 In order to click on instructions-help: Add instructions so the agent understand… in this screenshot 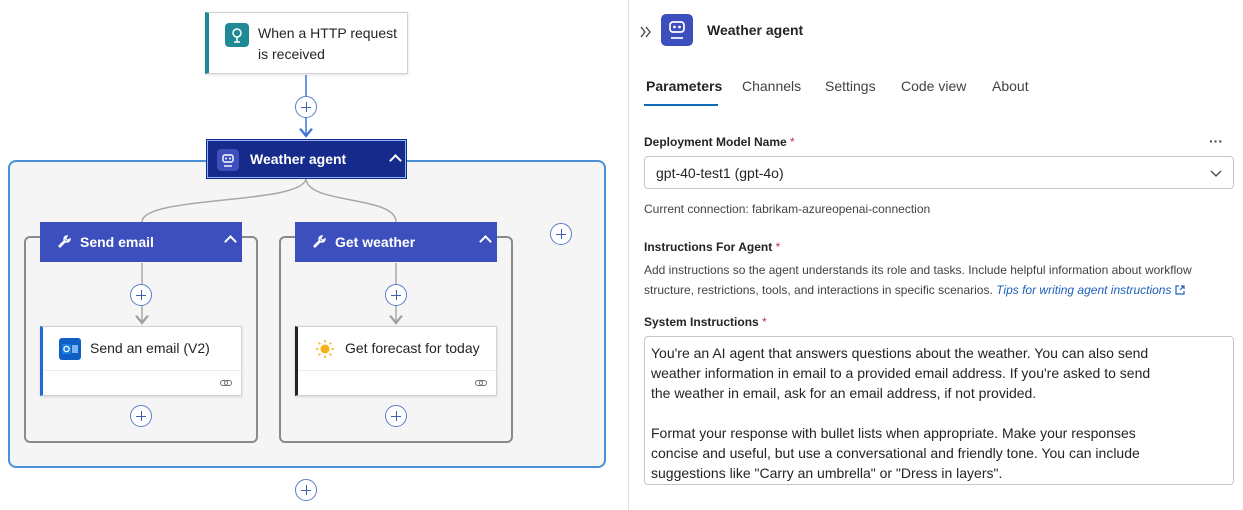, I will do `click(918, 280)`.